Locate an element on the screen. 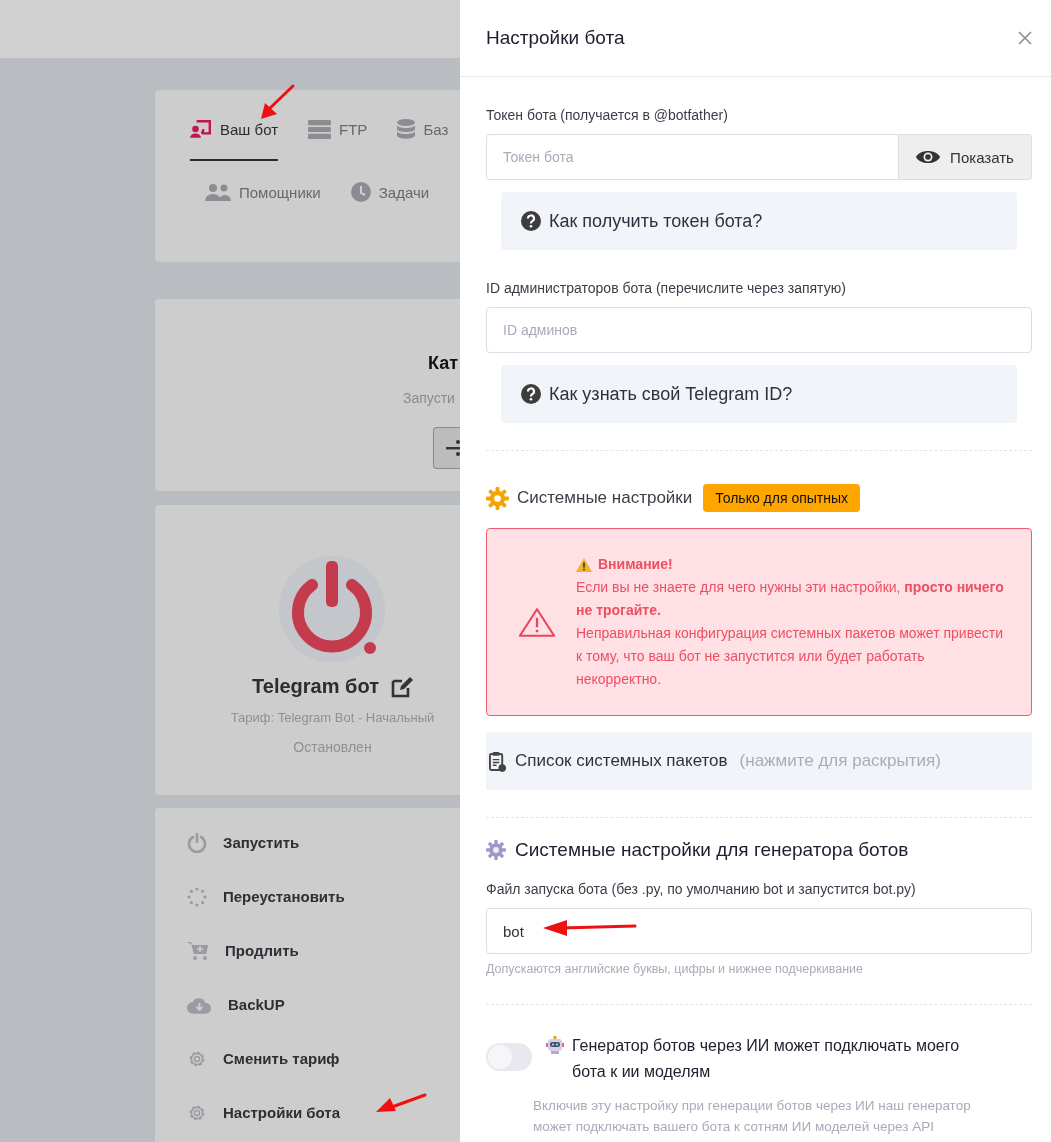 Image resolution: width=1051 pixels, height=1142 pixels. users-icon is located at coordinates (218, 192).